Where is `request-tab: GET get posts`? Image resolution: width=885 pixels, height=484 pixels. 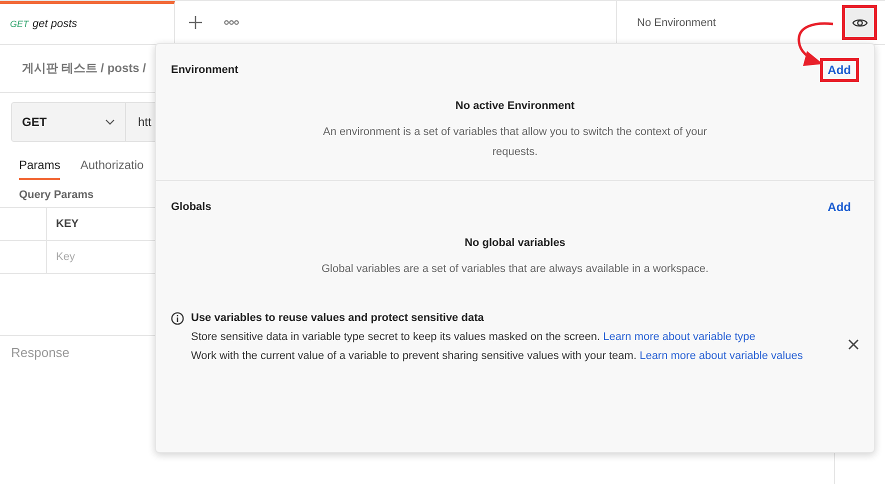 request-tab: GET get posts is located at coordinates (87, 22).